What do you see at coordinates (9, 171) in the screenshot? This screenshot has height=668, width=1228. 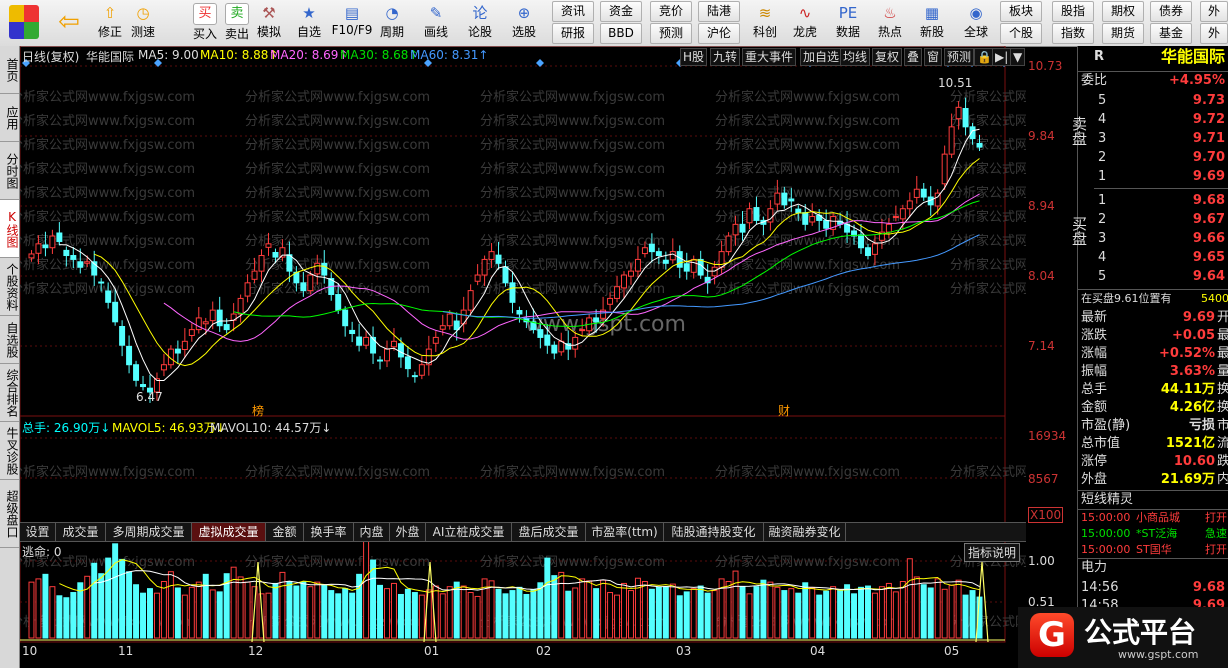 I see `leftnav-item-2: 分时图` at bounding box center [9, 171].